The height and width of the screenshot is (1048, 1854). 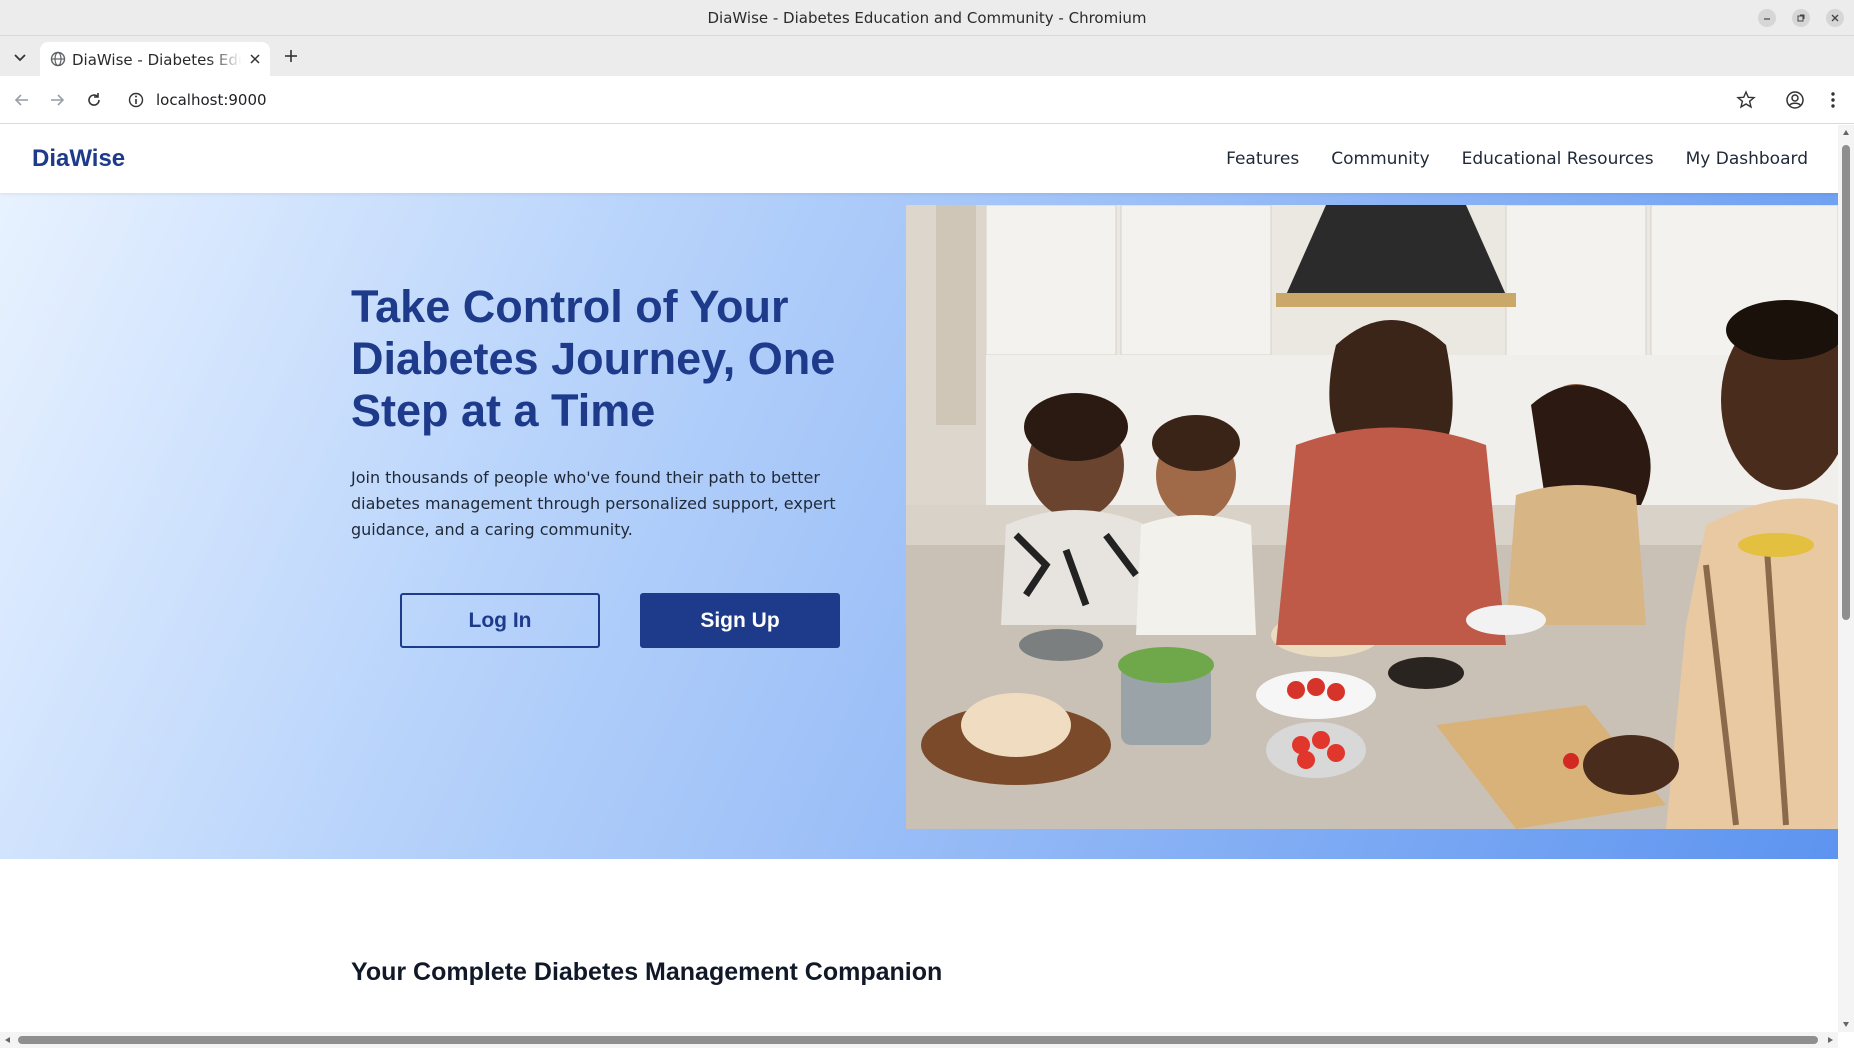 What do you see at coordinates (1846, 133) in the screenshot?
I see `scroll-up-arrow-icon` at bounding box center [1846, 133].